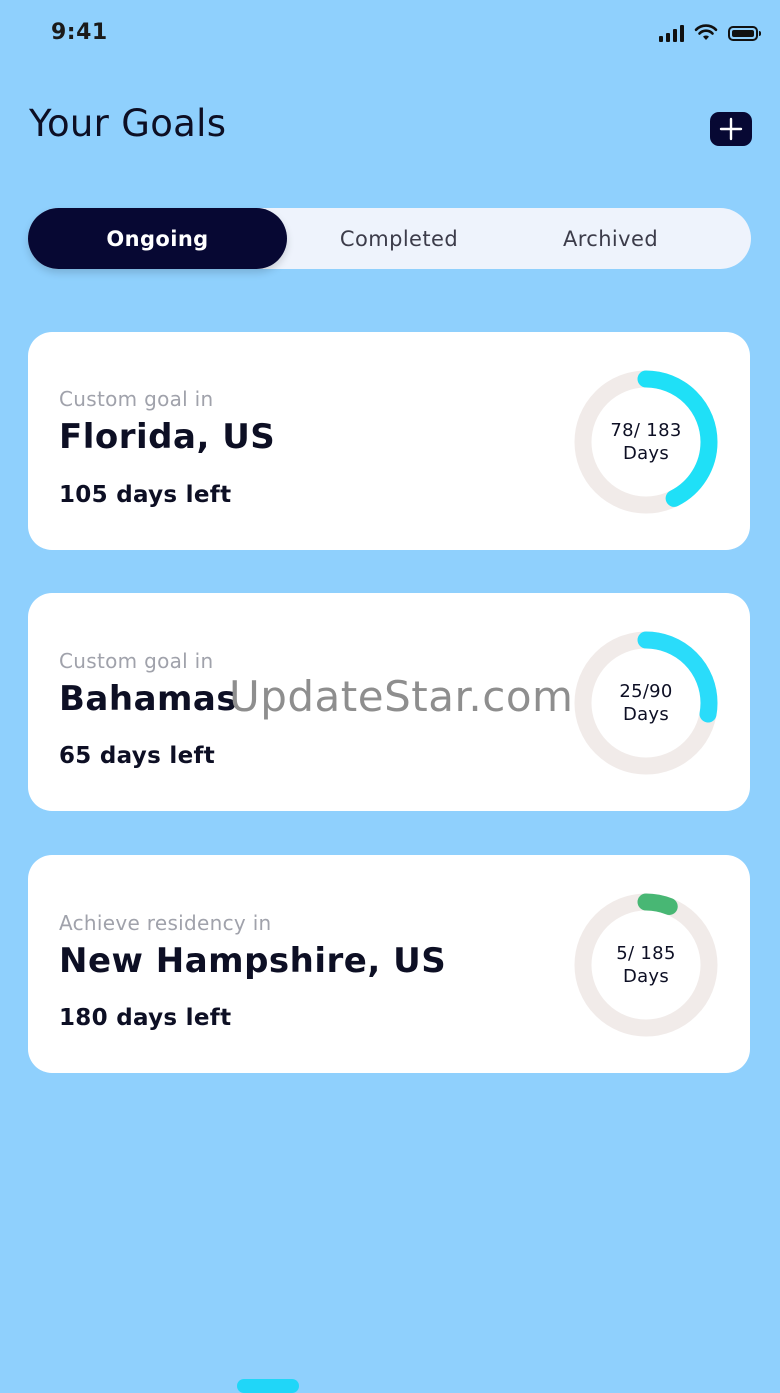  What do you see at coordinates (646, 430) in the screenshot?
I see `progress-count: 78/ 183` at bounding box center [646, 430].